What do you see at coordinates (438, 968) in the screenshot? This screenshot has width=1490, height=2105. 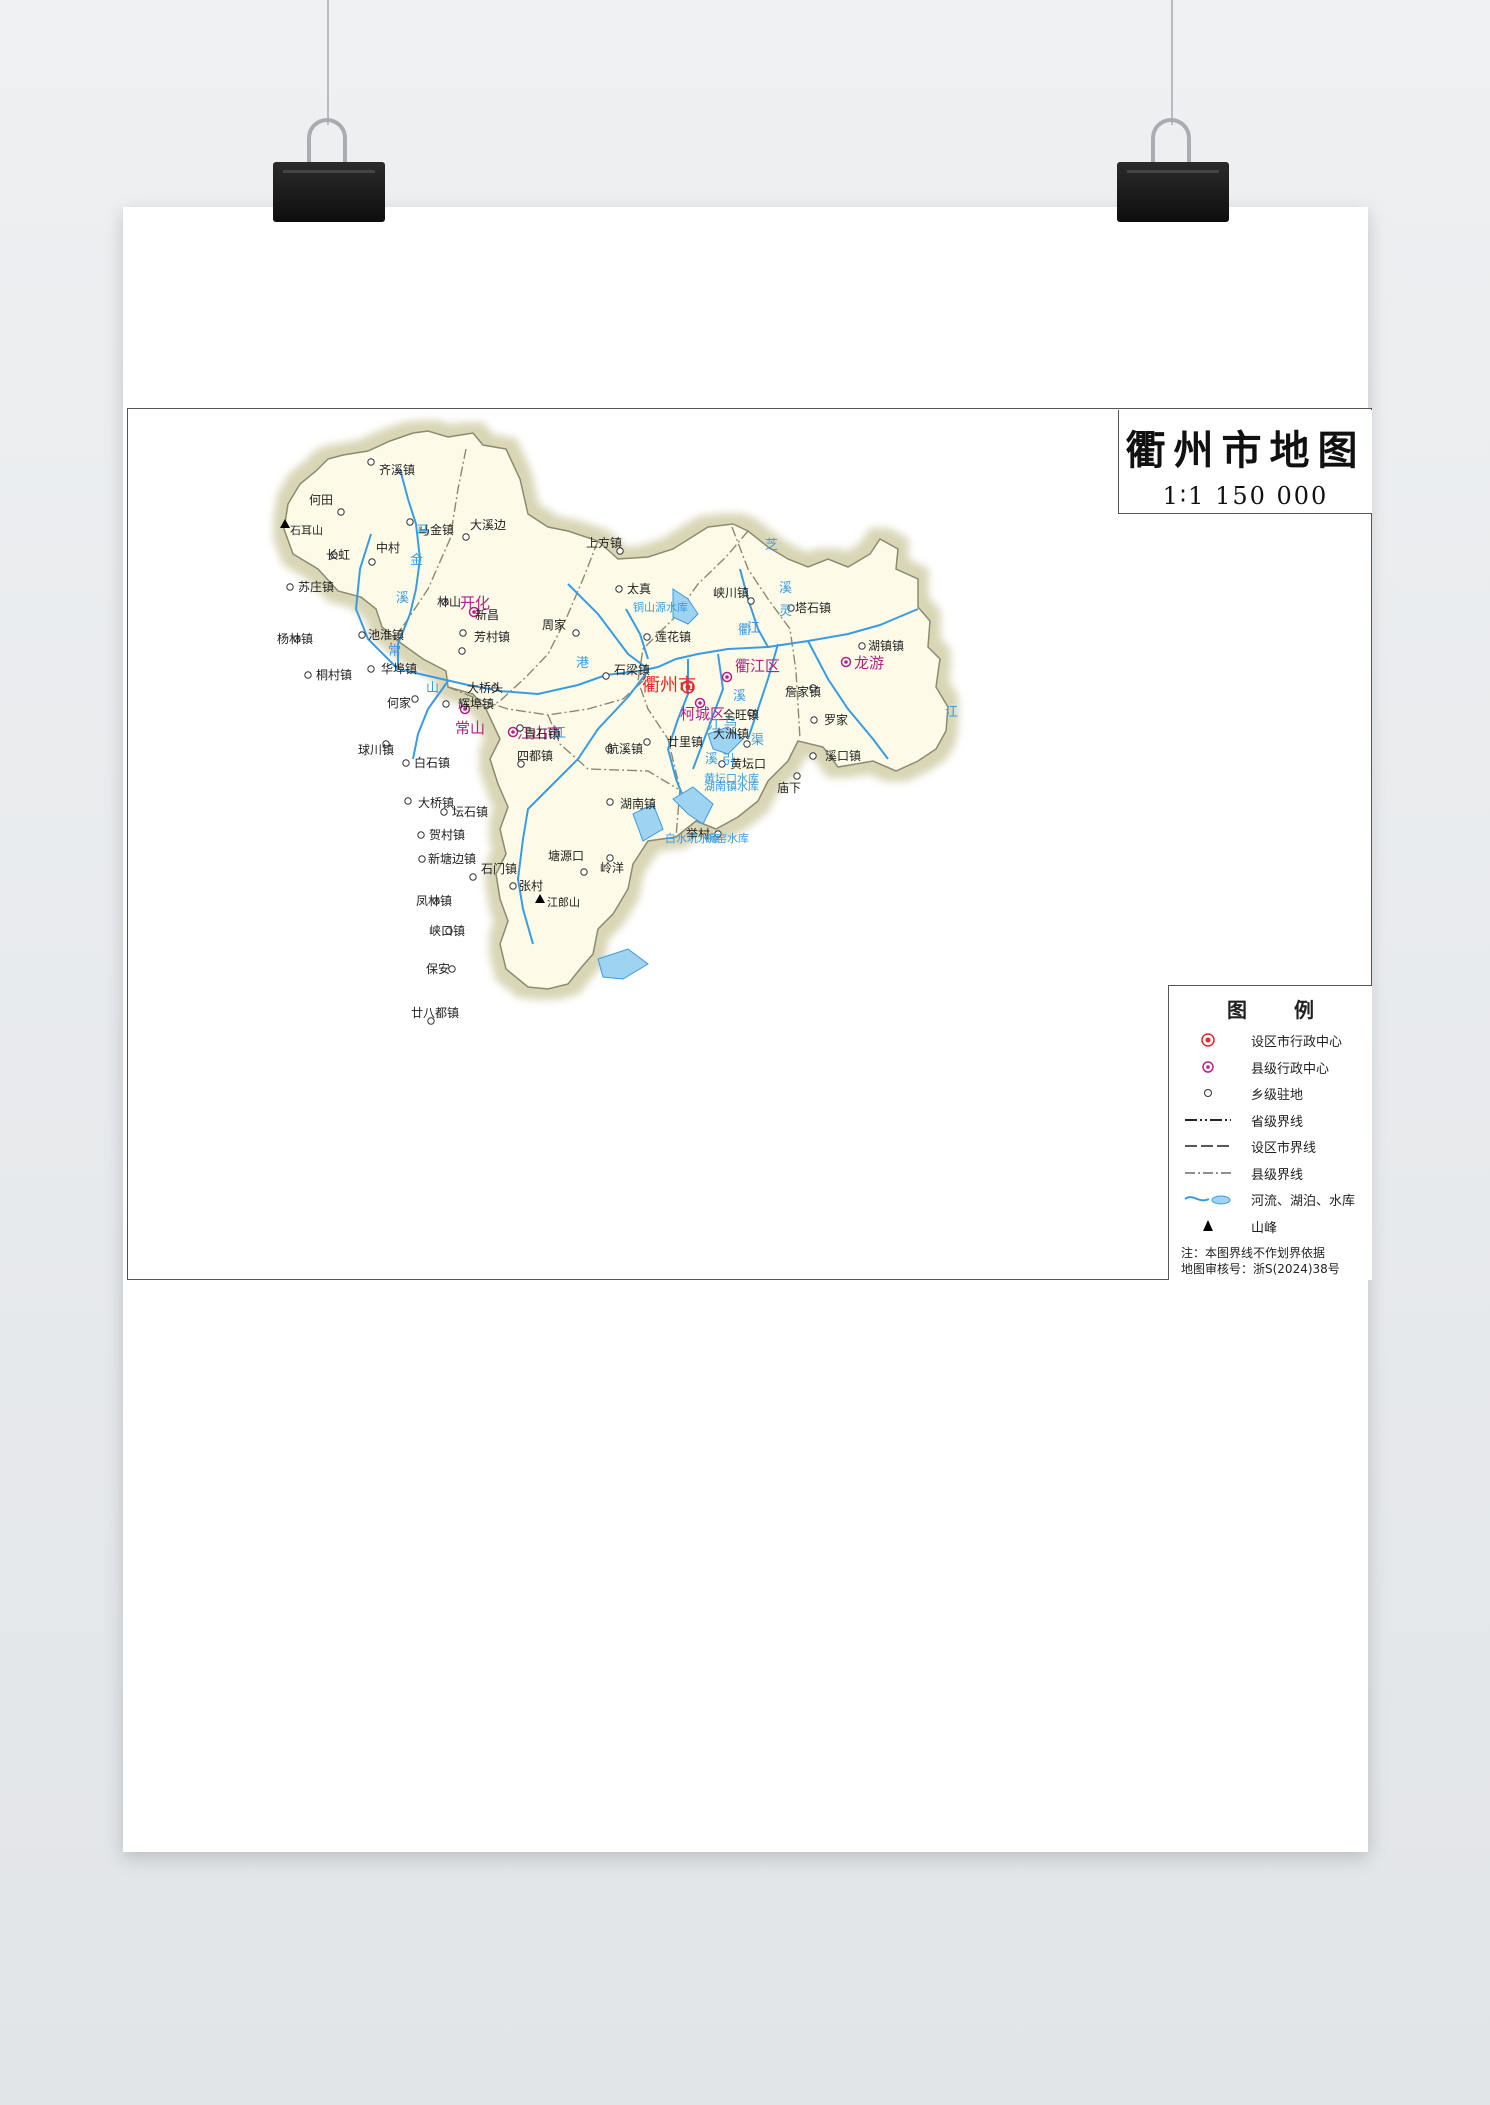 I see `town-label: 保安` at bounding box center [438, 968].